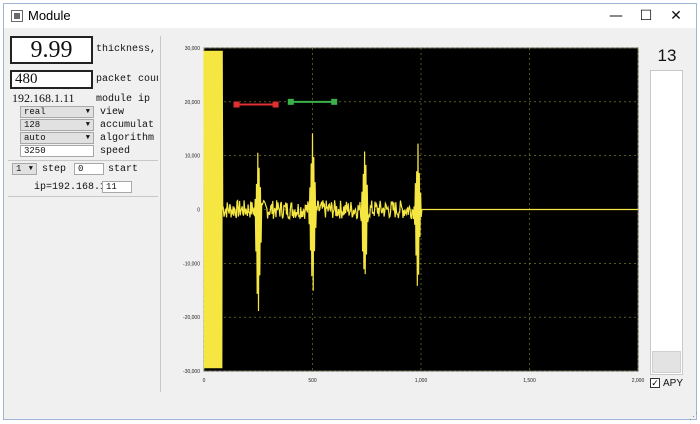 The height and width of the screenshot is (424, 700). I want to click on title-bar: Module — ☐ ✕, so click(350, 16).